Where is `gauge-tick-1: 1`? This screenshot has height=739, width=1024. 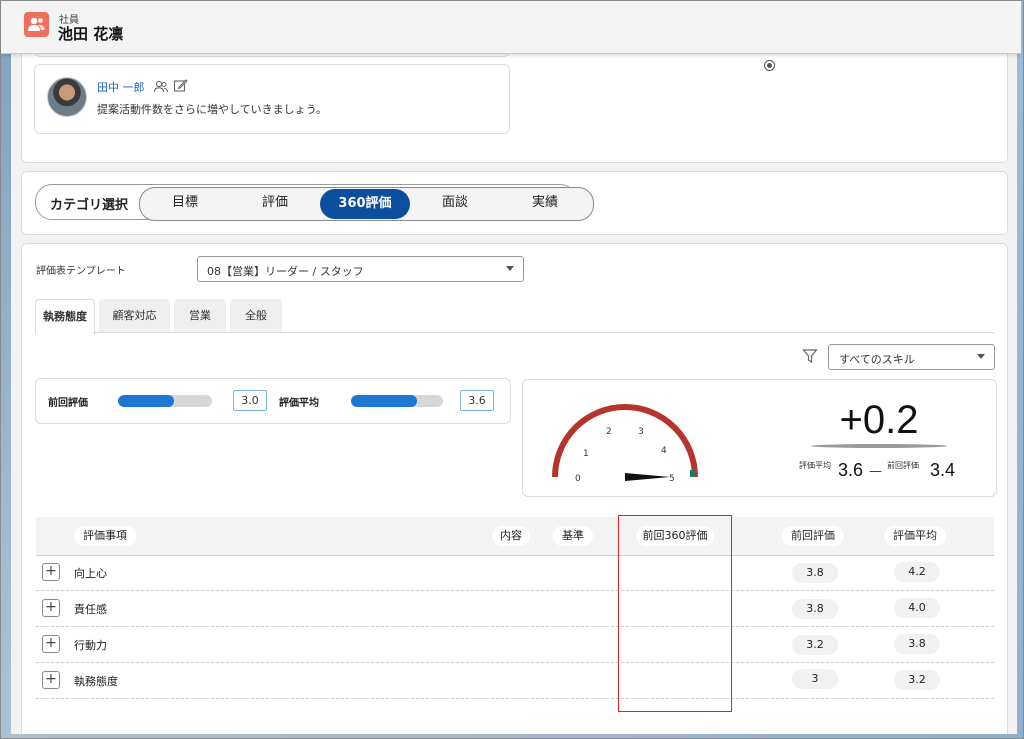
gauge-tick-1: 1 is located at coordinates (586, 454).